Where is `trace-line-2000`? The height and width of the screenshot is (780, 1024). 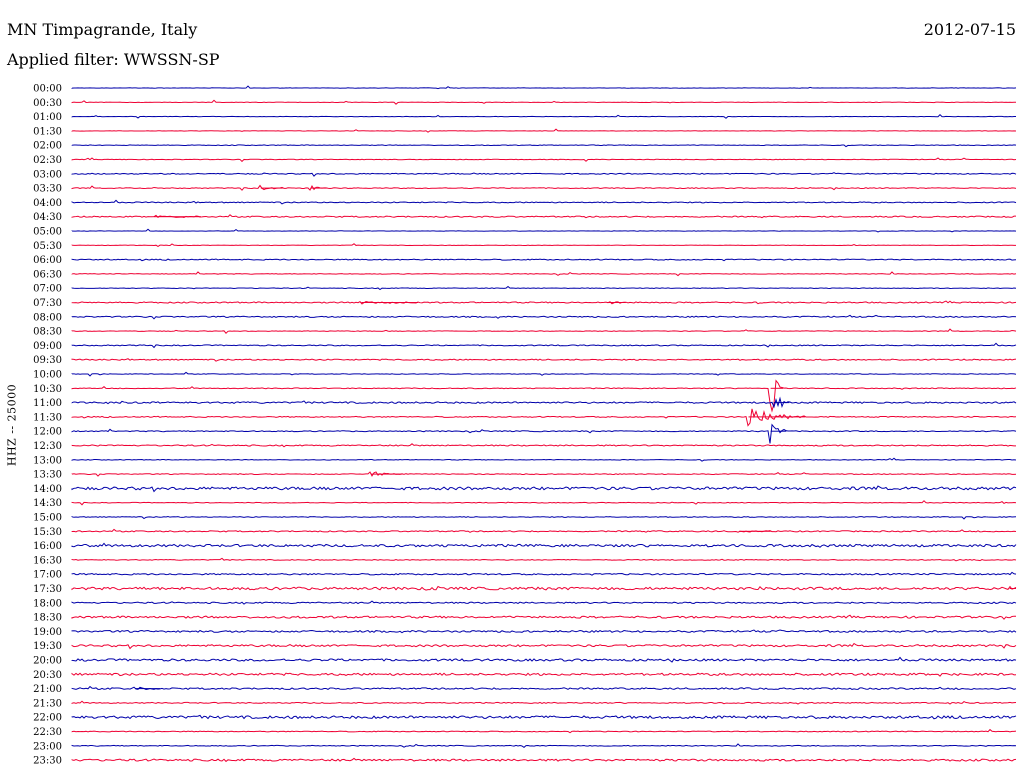
trace-line-2000 is located at coordinates (544, 659).